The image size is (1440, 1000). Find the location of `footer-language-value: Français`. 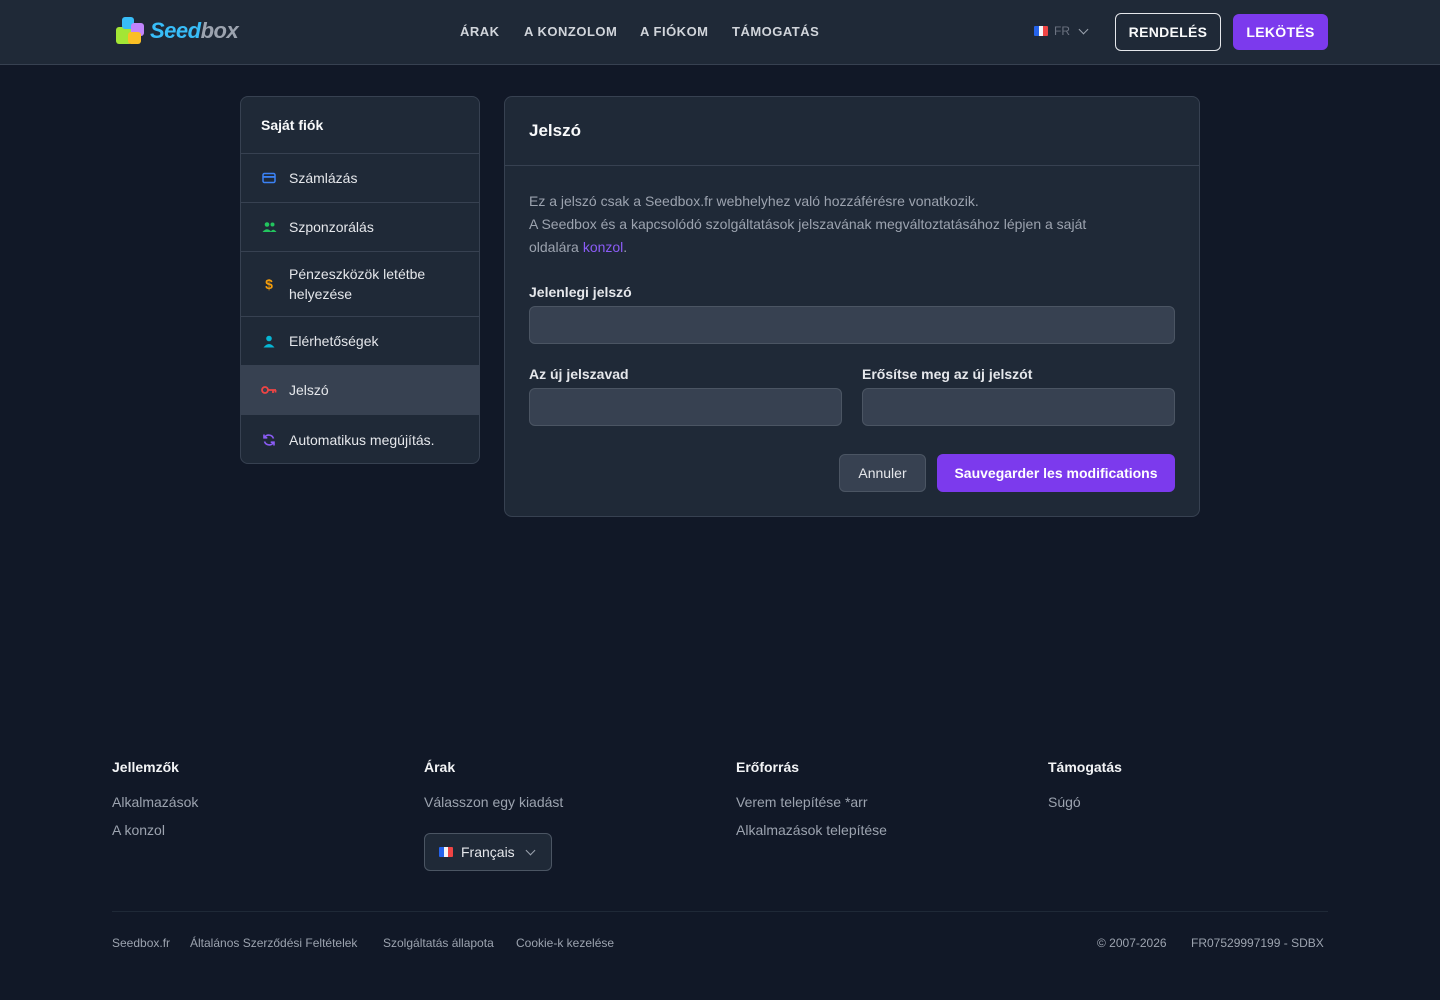

footer-language-value: Français is located at coordinates (488, 852).